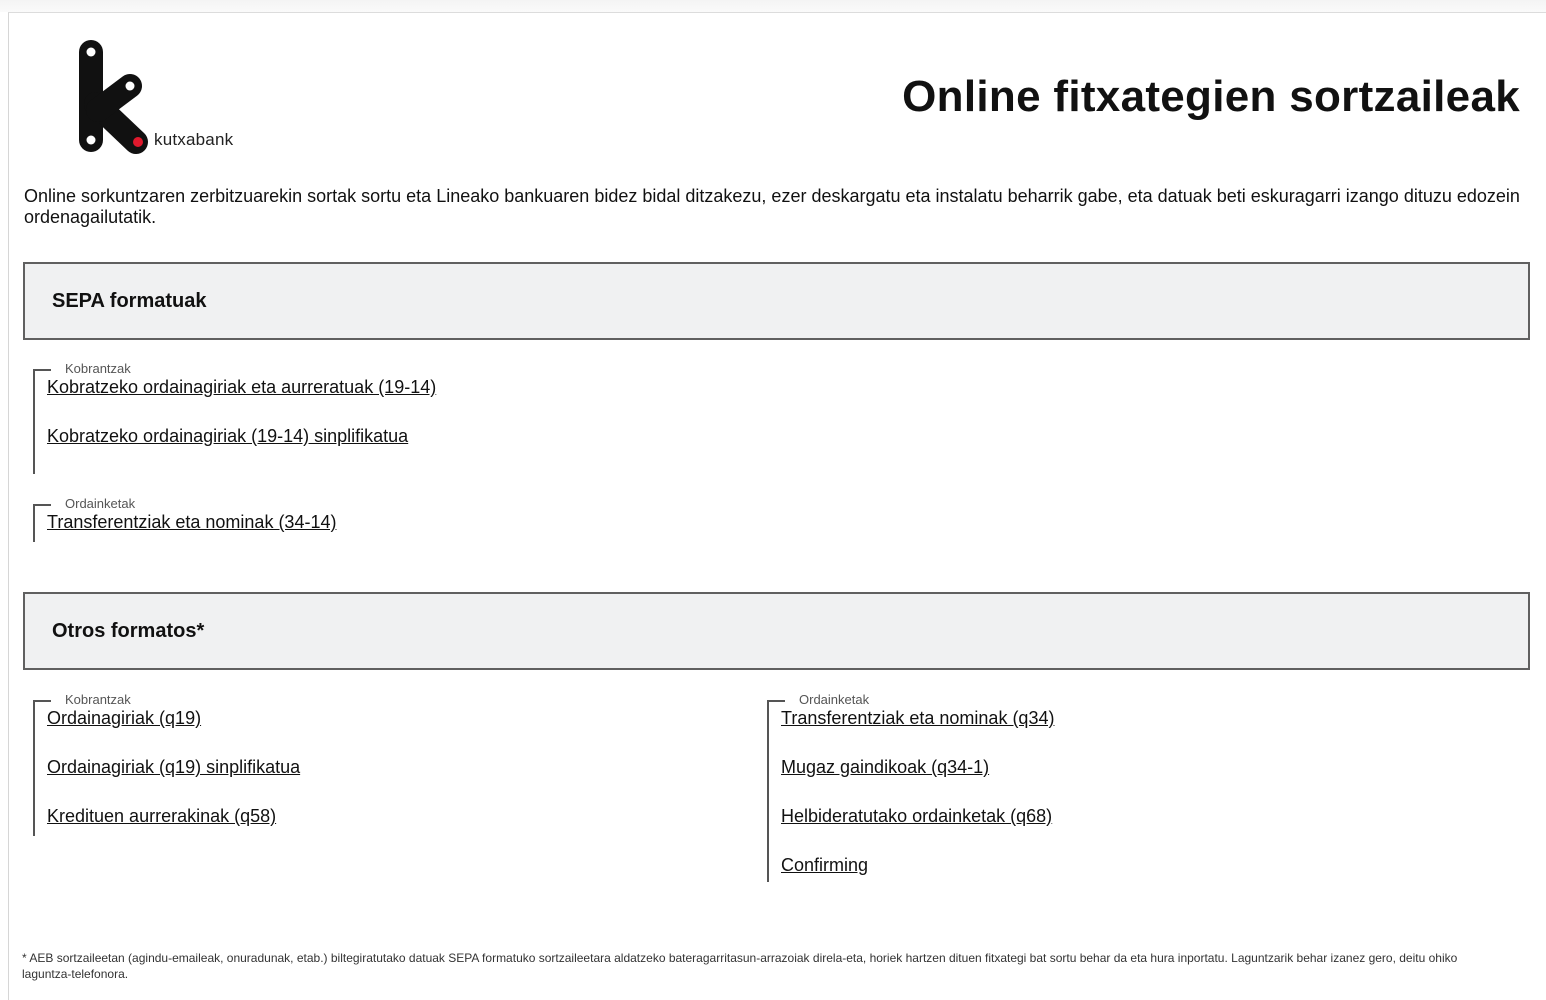 The image size is (1546, 1000). I want to click on top-strip, so click(773, 6).